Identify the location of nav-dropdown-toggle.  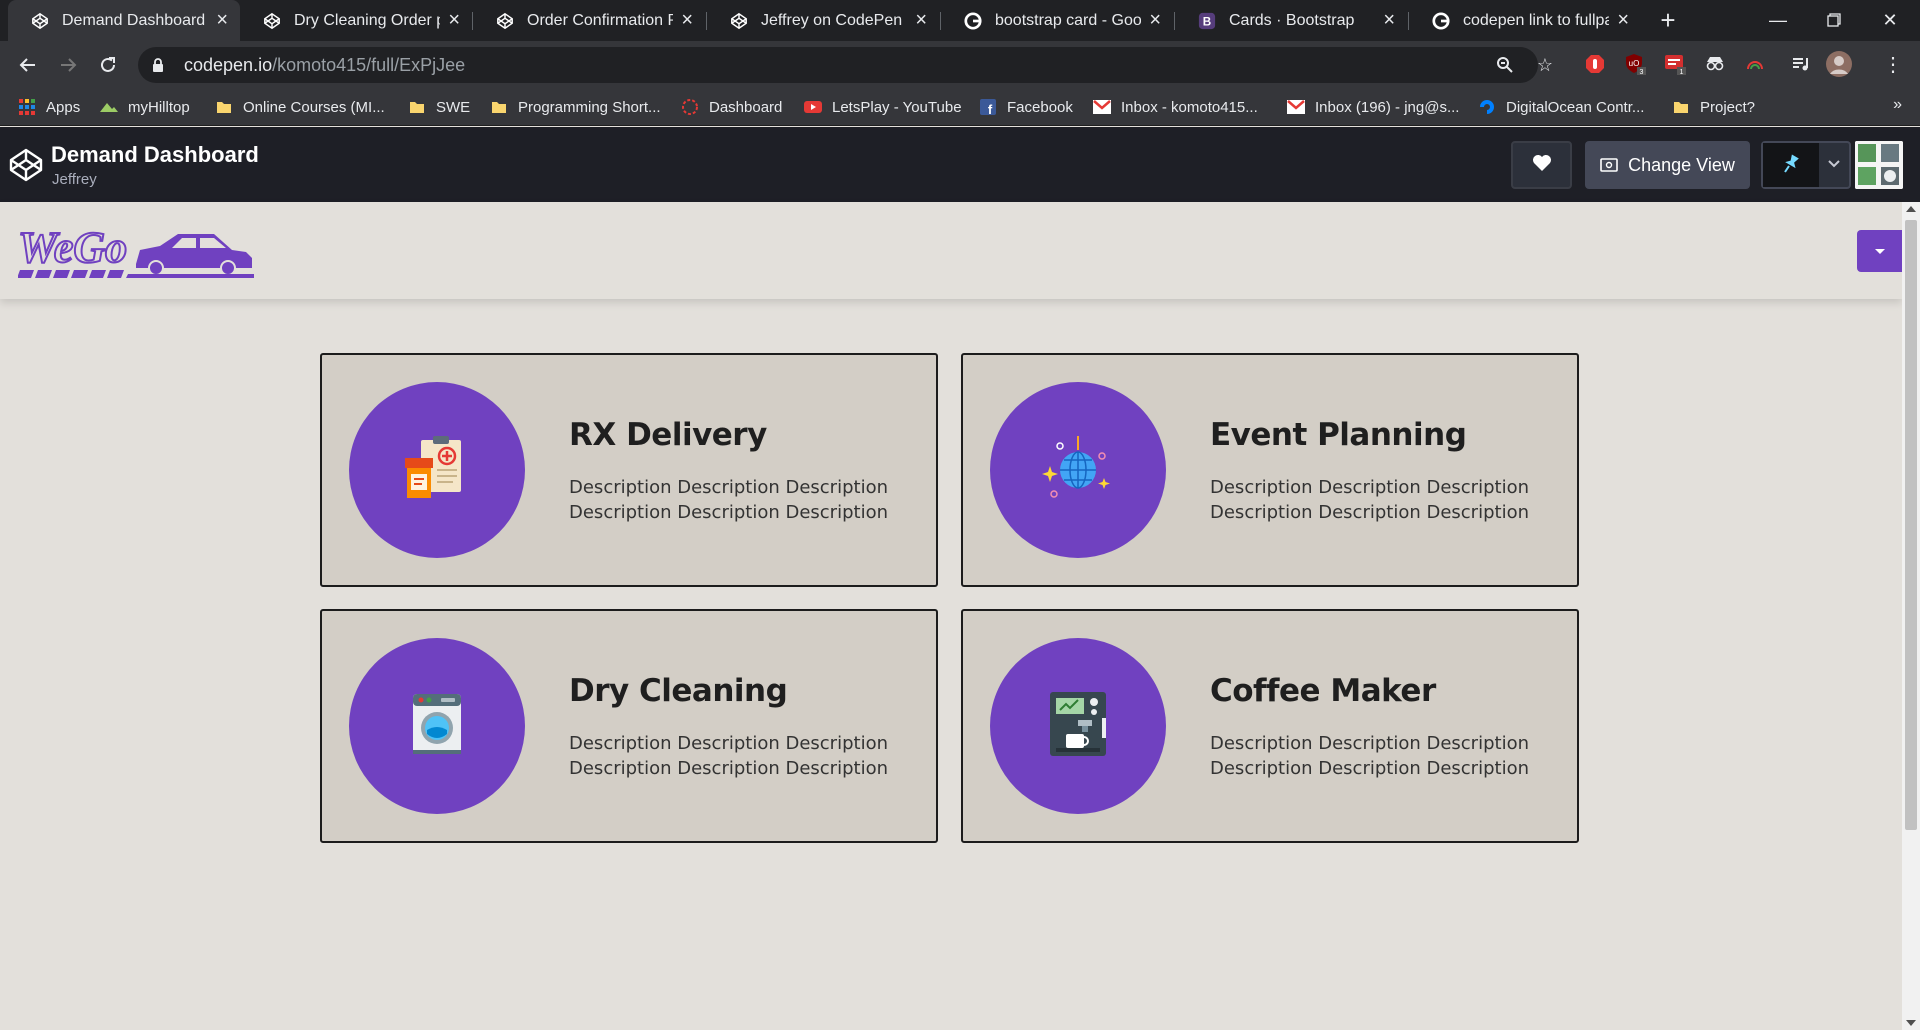
(1879, 251).